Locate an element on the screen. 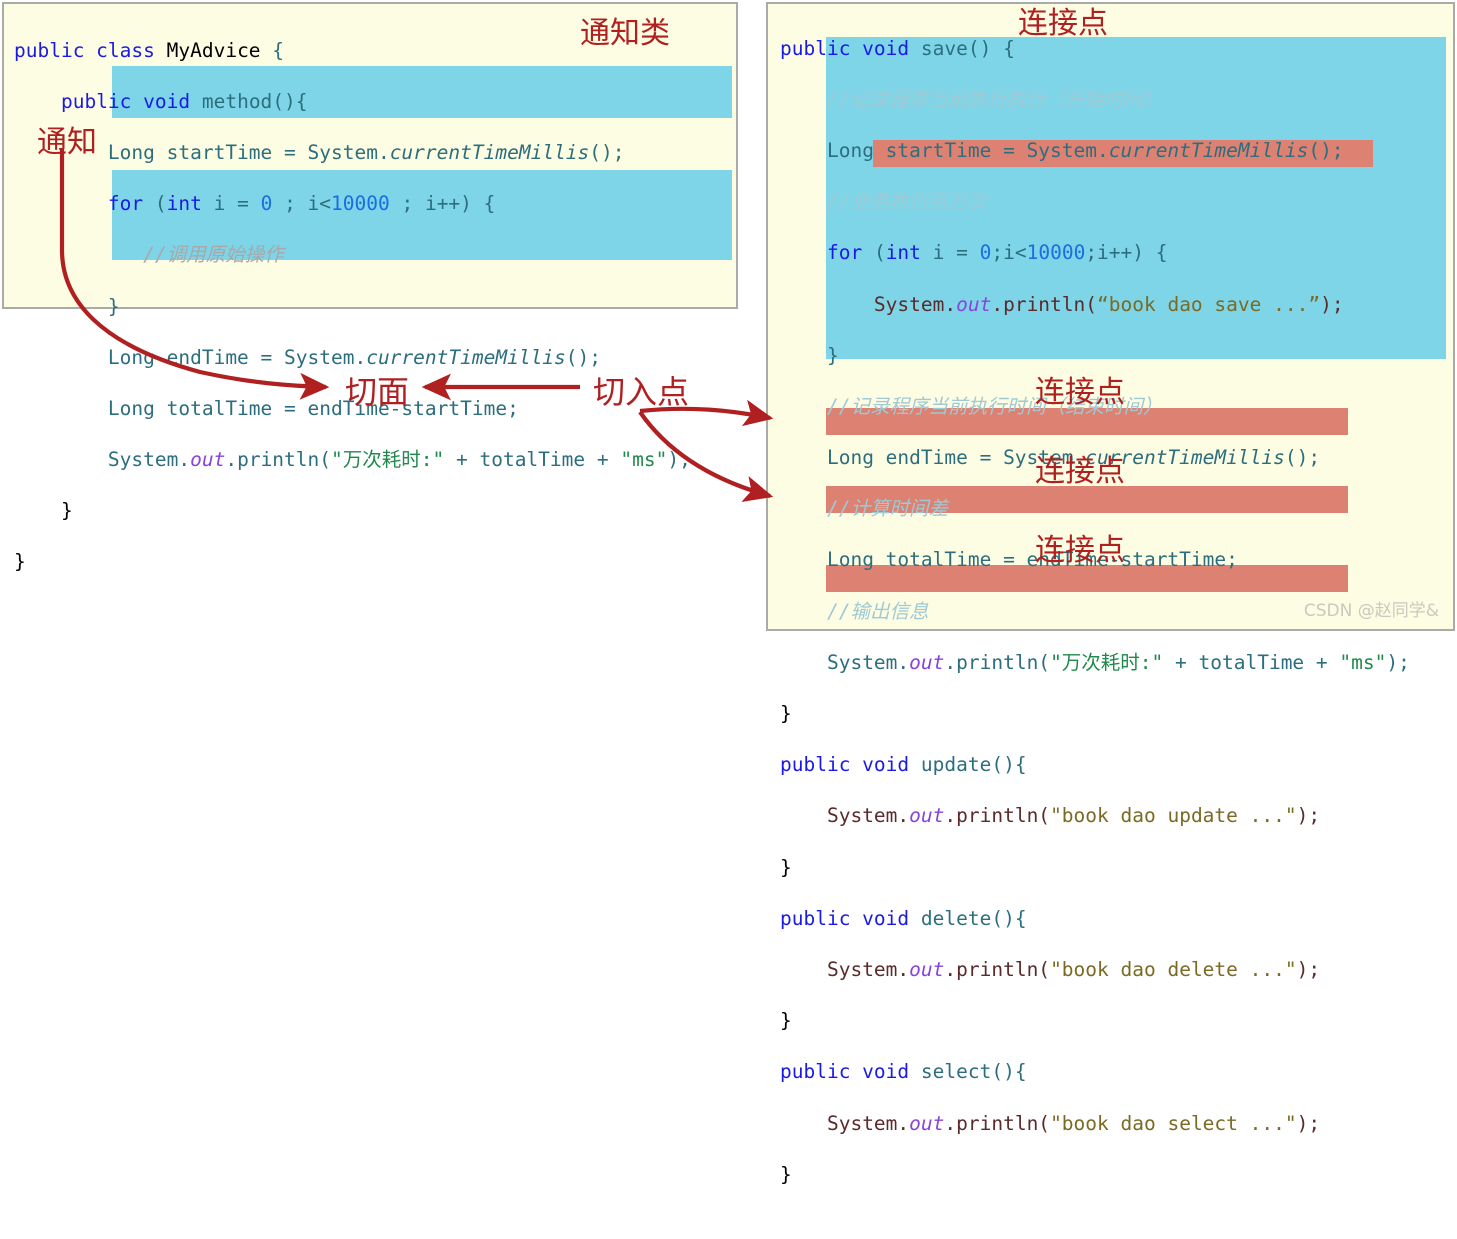 The height and width of the screenshot is (1239, 1457). code-line: System.out.println(“book dao save ...”); is located at coordinates (1116, 305).